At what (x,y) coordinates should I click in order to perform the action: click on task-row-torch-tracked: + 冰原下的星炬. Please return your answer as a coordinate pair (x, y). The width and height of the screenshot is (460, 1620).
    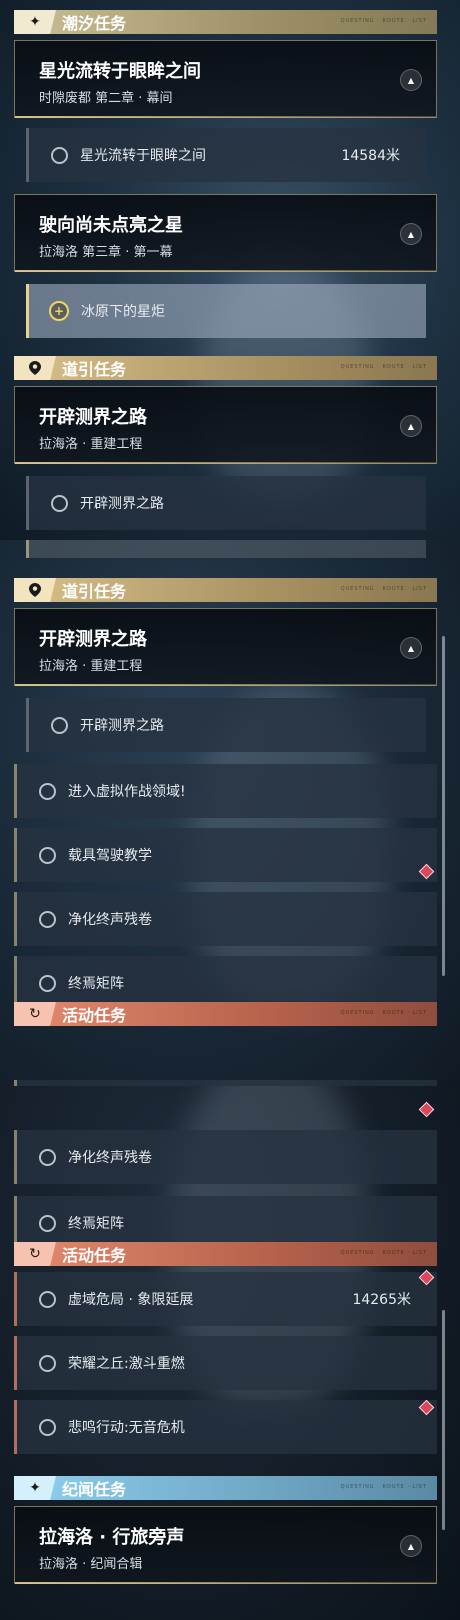
    Looking at the image, I should click on (226, 311).